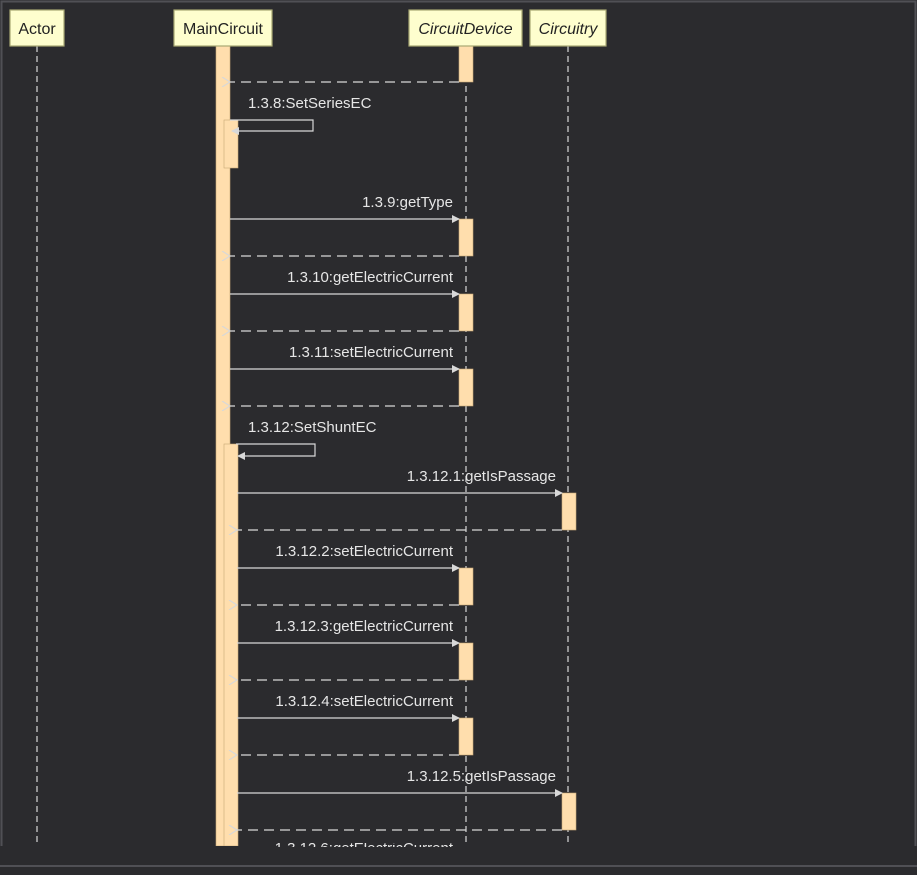 The height and width of the screenshot is (875, 917). I want to click on message-label: 1.3.12.5:getIsPassage, so click(481, 776).